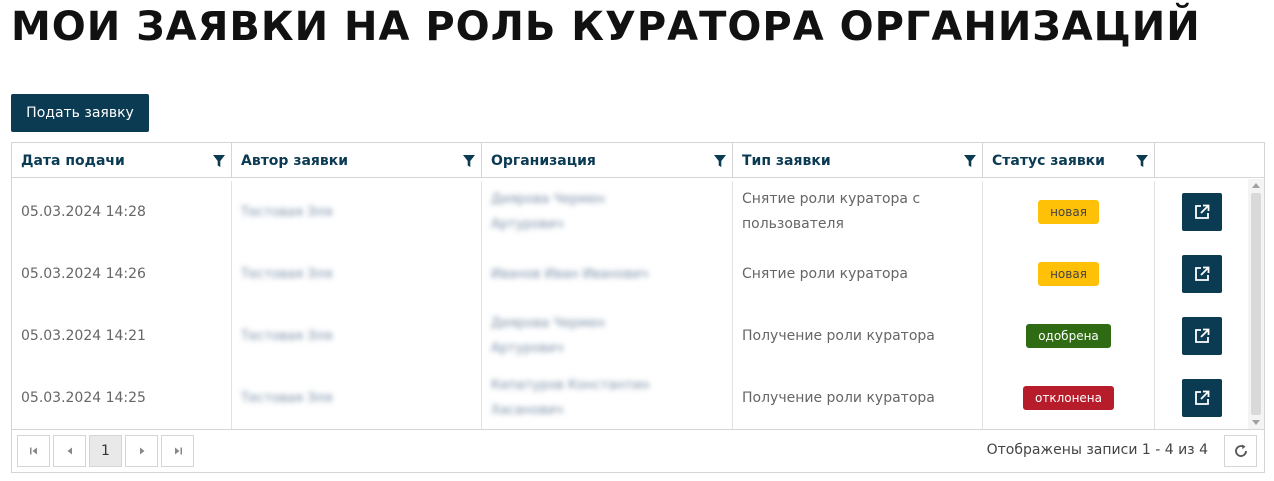 This screenshot has width=1274, height=481. What do you see at coordinates (1209, 160) in the screenshot?
I see `column-header-actions` at bounding box center [1209, 160].